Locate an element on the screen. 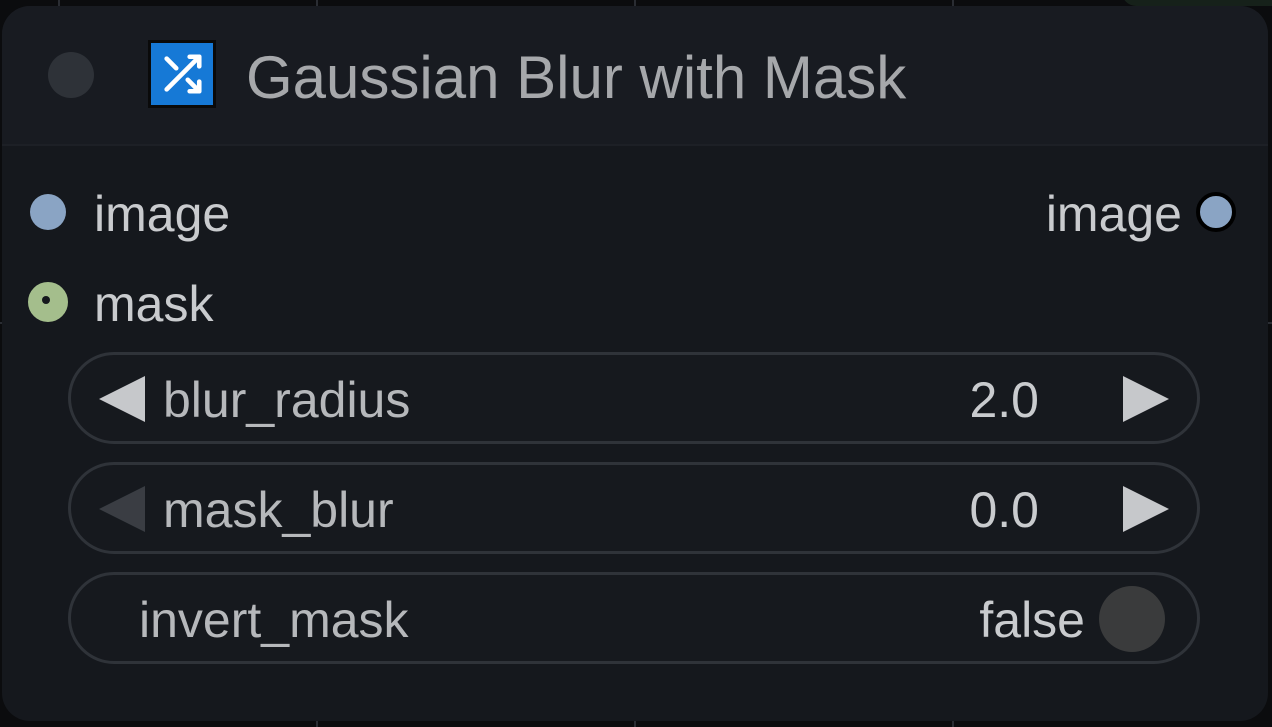 This screenshot has height=727, width=1272. blur-radius-decrement-arrow is located at coordinates (122, 399).